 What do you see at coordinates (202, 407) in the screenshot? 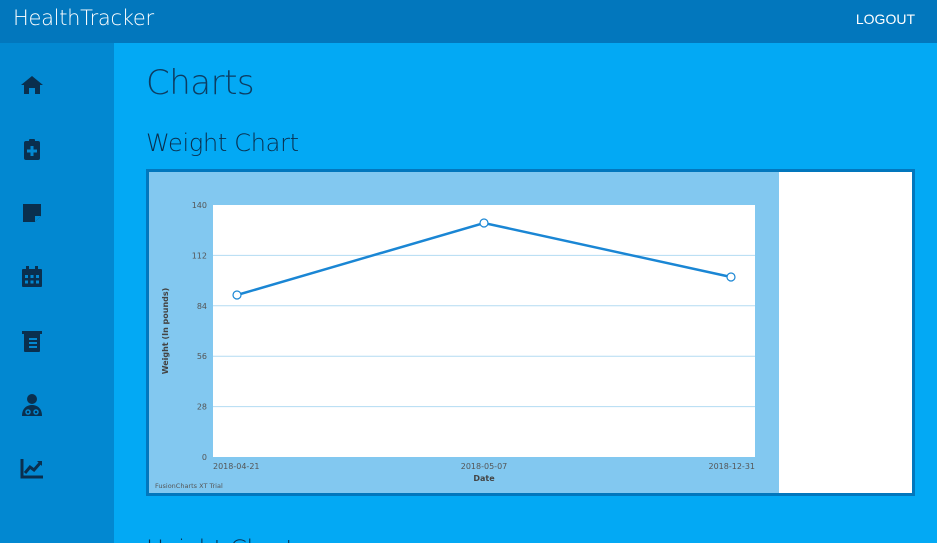
I see `y-tick-label: 28` at bounding box center [202, 407].